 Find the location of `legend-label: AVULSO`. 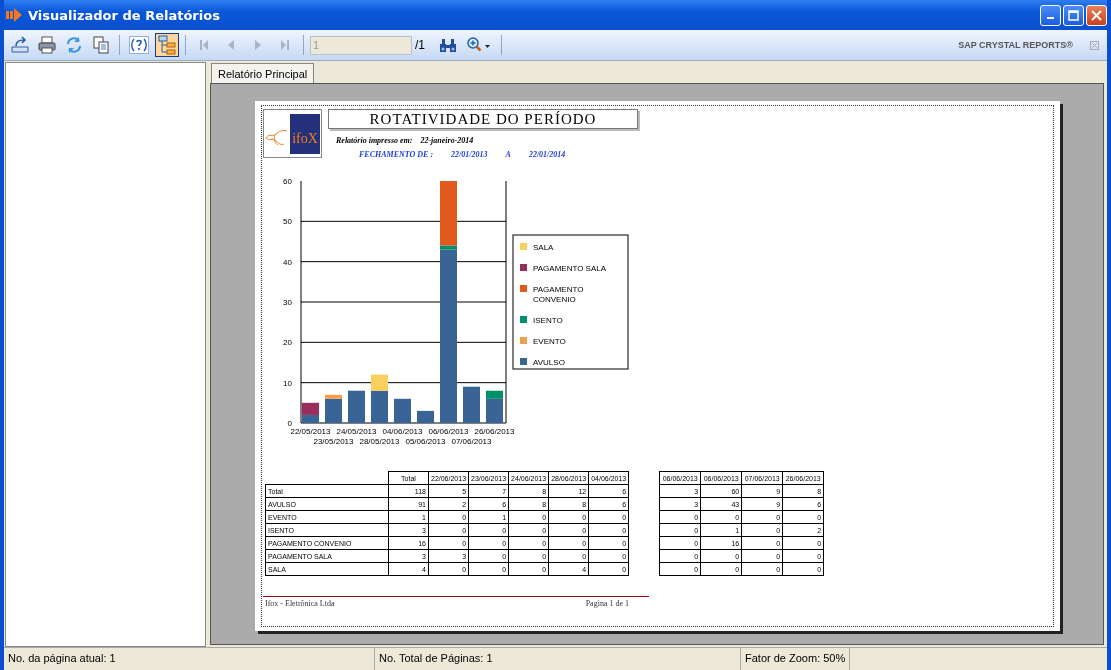

legend-label: AVULSO is located at coordinates (549, 362).